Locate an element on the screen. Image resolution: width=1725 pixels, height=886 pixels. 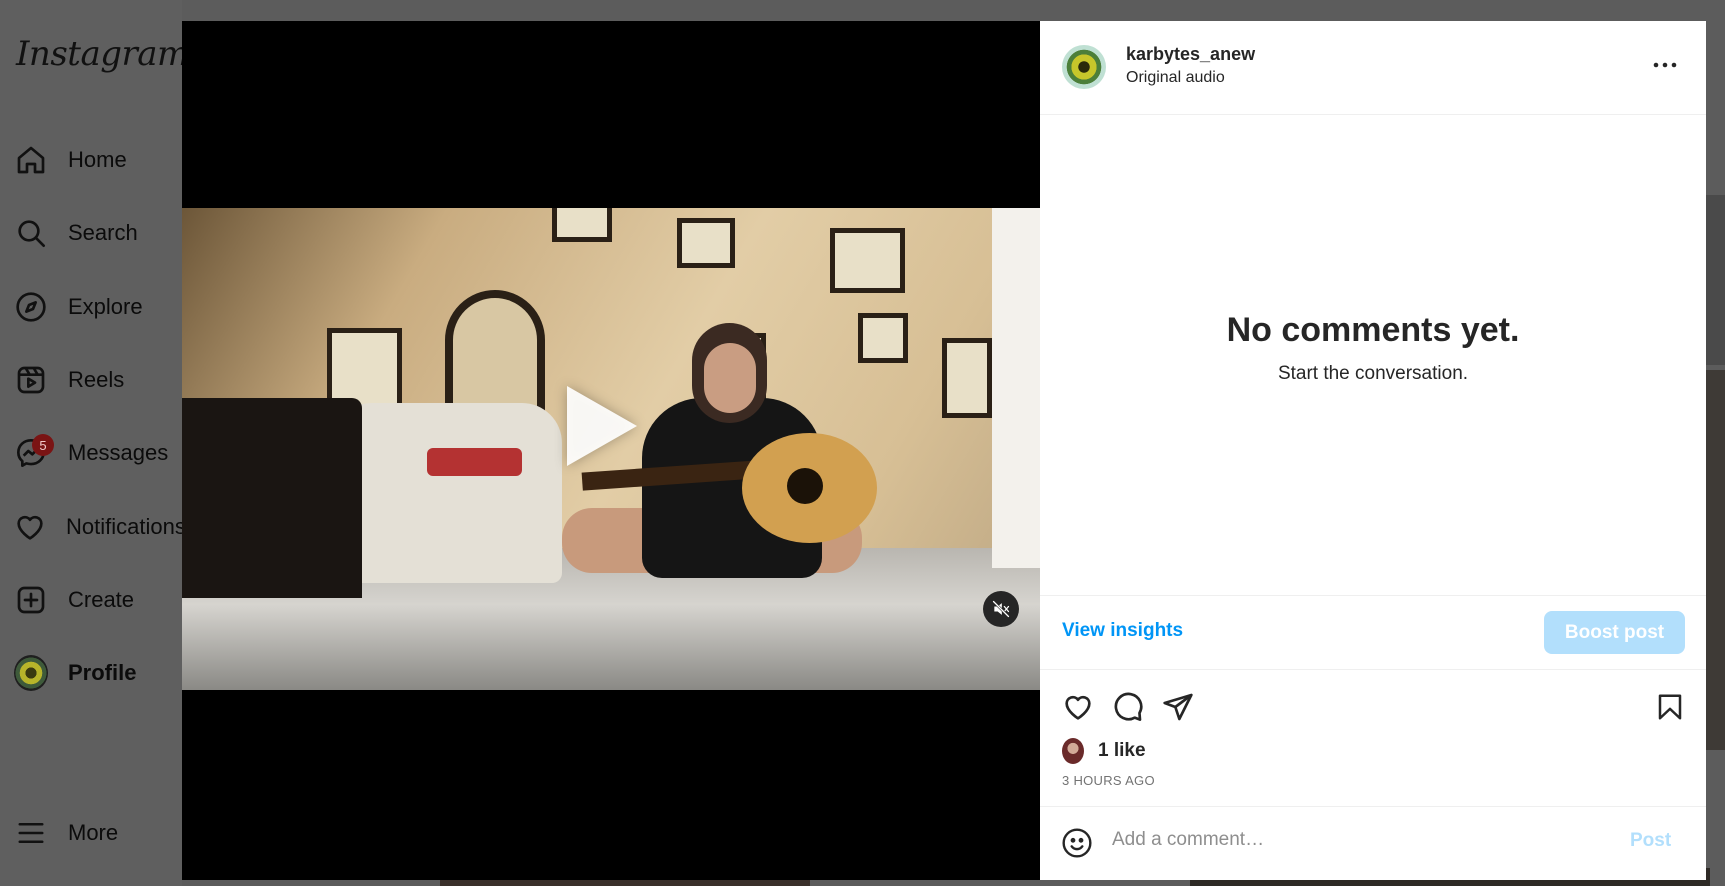
insights-bar: View insights Boost post is located at coordinates (1373, 632).